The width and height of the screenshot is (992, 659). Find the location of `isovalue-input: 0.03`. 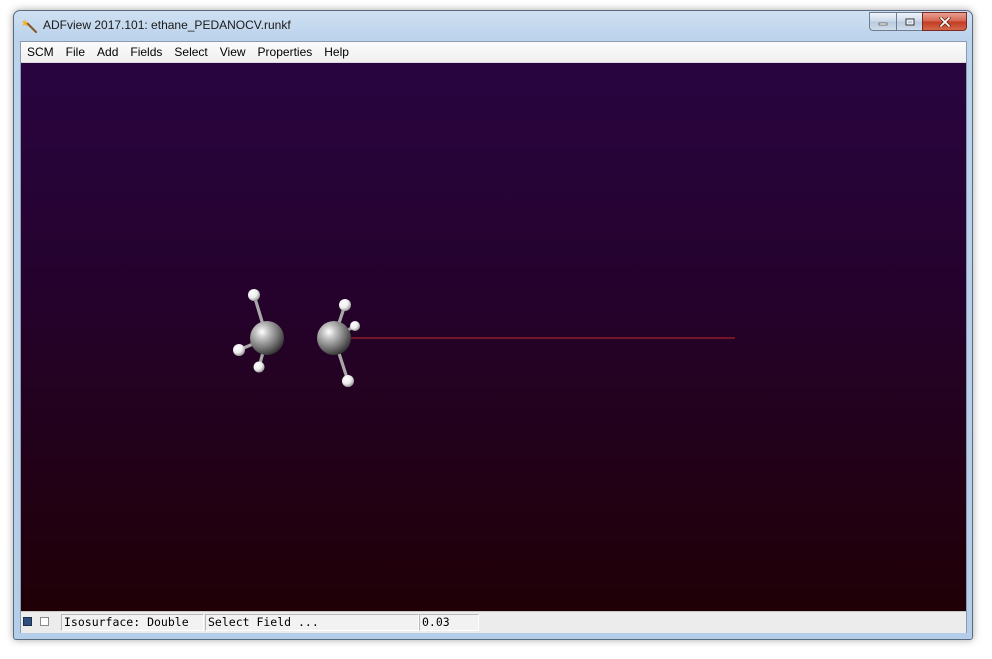

isovalue-input: 0.03 is located at coordinates (449, 622).